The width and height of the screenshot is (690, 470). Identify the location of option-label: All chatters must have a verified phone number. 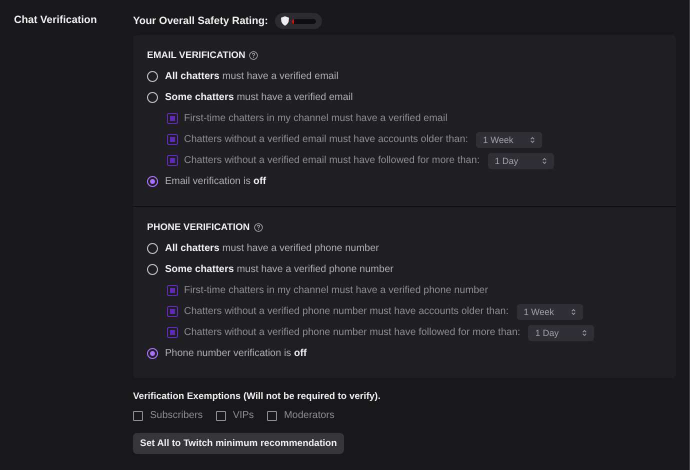
(272, 248).